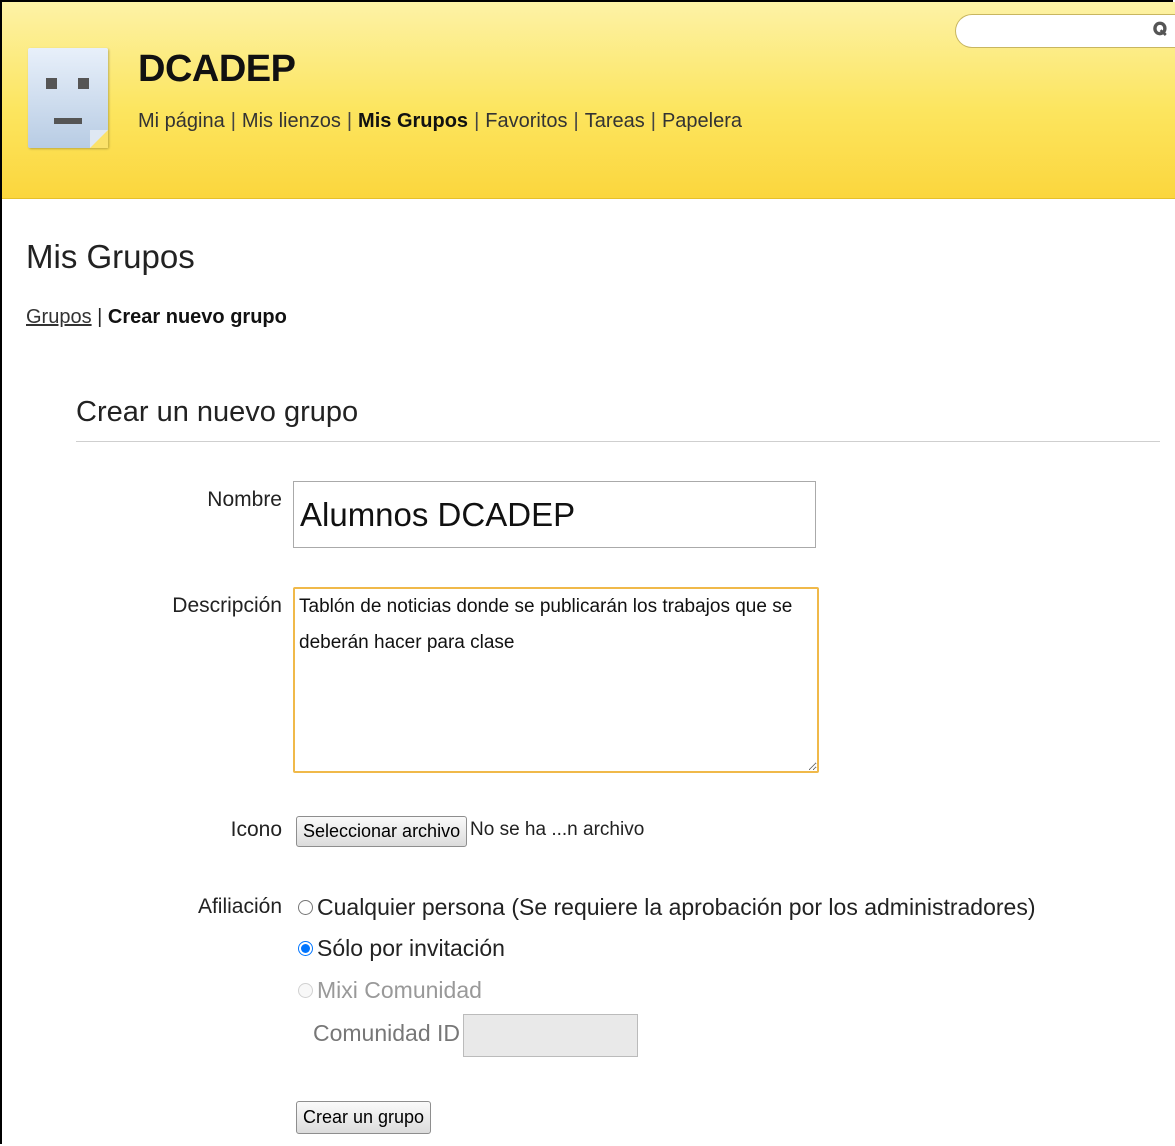 The image size is (1175, 1146). Describe the element at coordinates (305, 990) in the screenshot. I see `radio-mixi-community` at that location.